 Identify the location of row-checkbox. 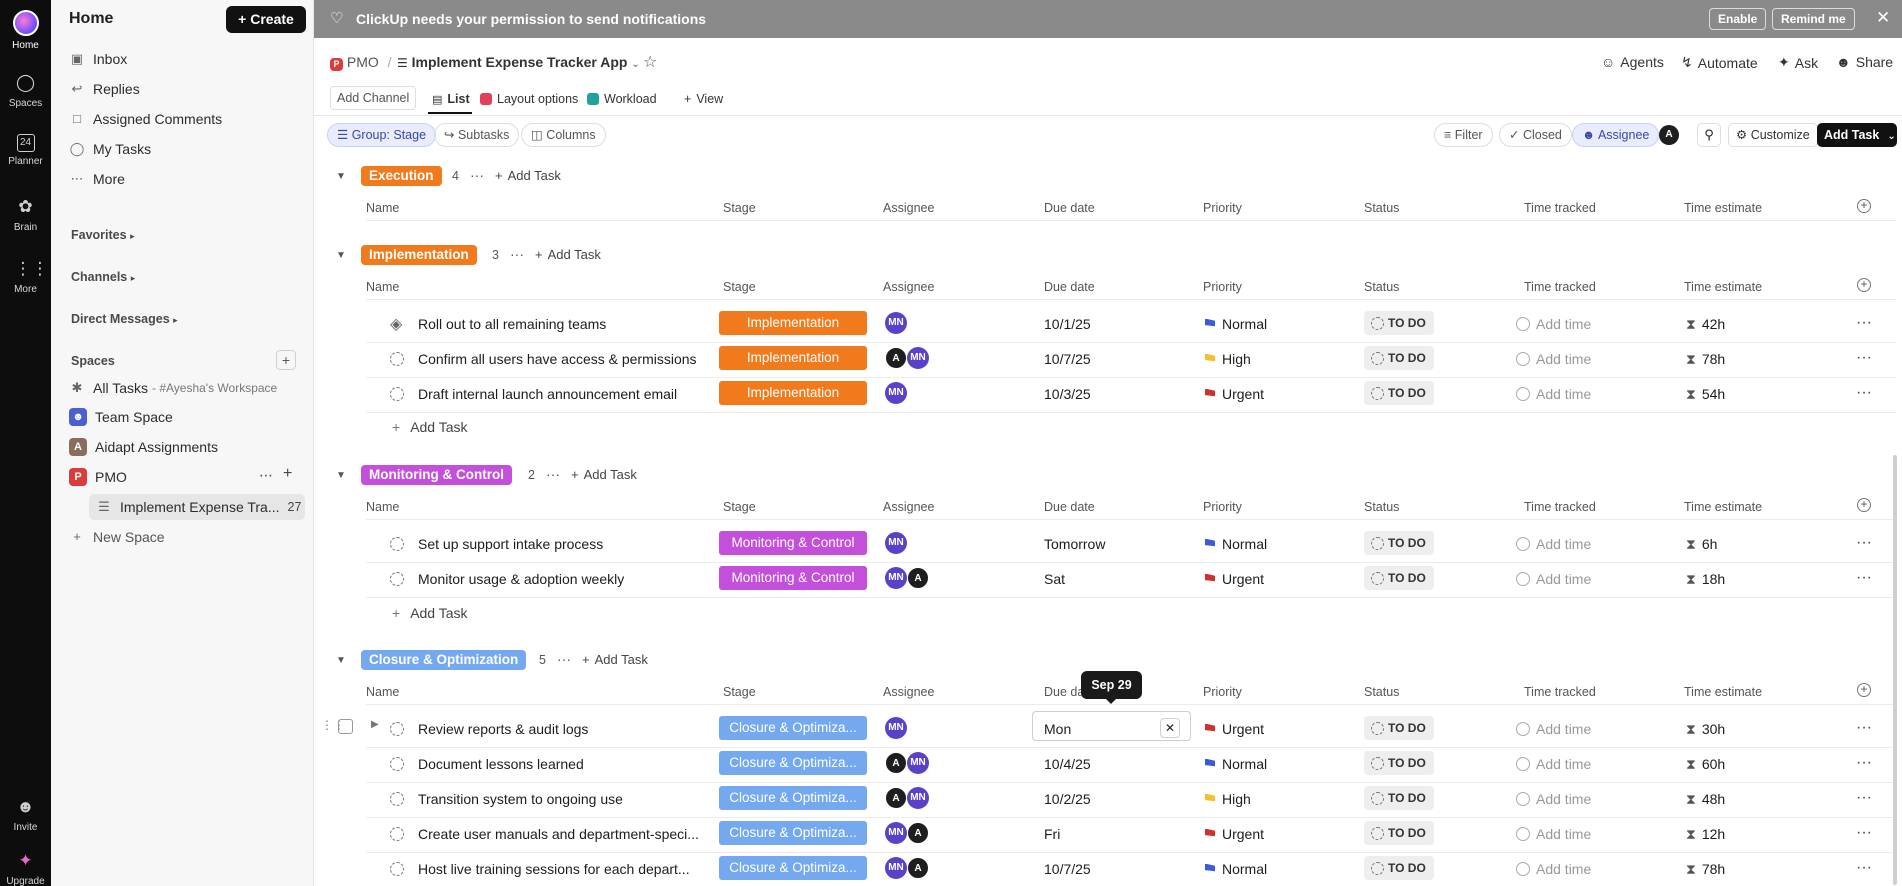
(345, 726).